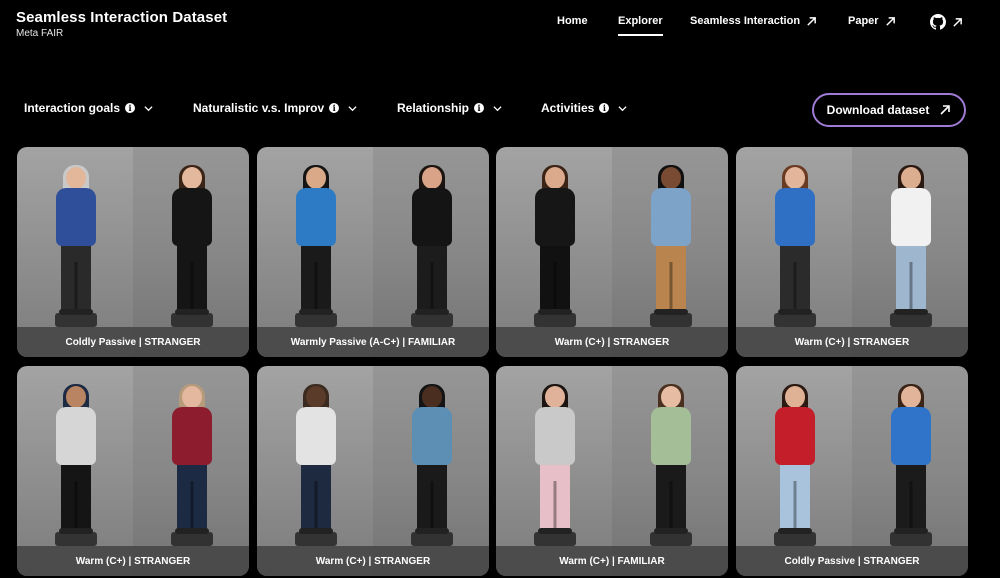 This screenshot has width=1000, height=578. I want to click on filter-activities: Activities i, so click(584, 108).